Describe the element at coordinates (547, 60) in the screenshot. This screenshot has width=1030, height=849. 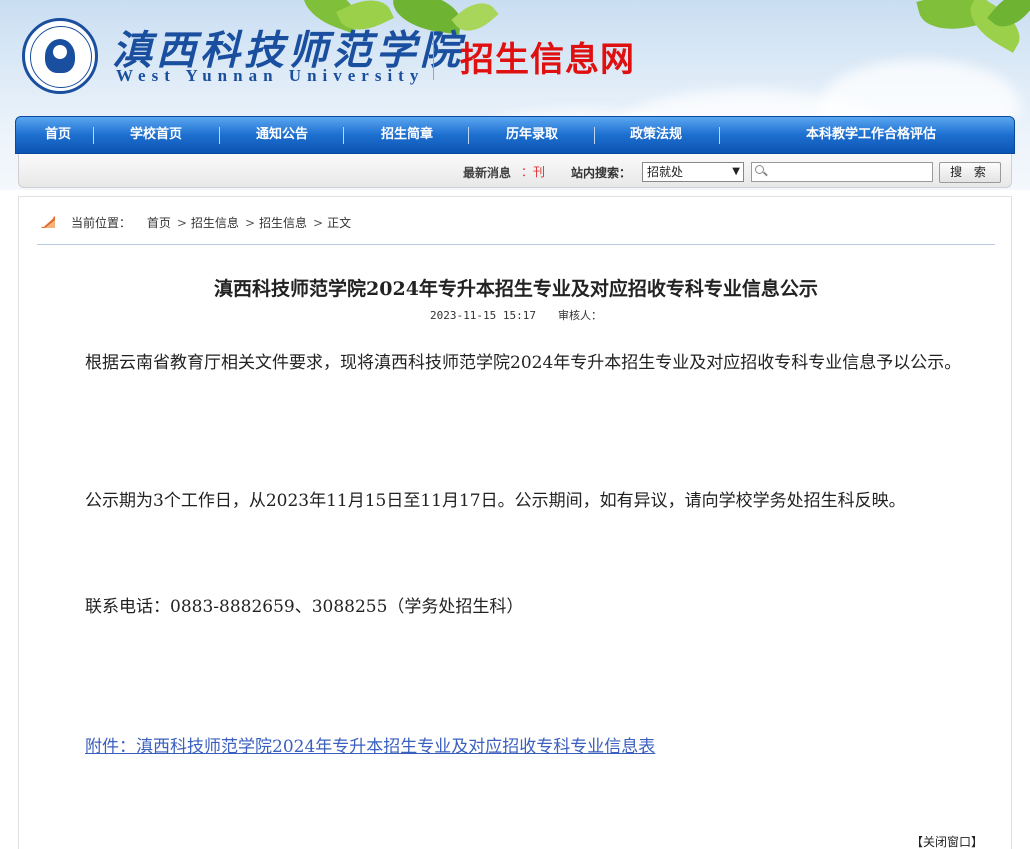
I see `site-title: 招生信息网` at that location.